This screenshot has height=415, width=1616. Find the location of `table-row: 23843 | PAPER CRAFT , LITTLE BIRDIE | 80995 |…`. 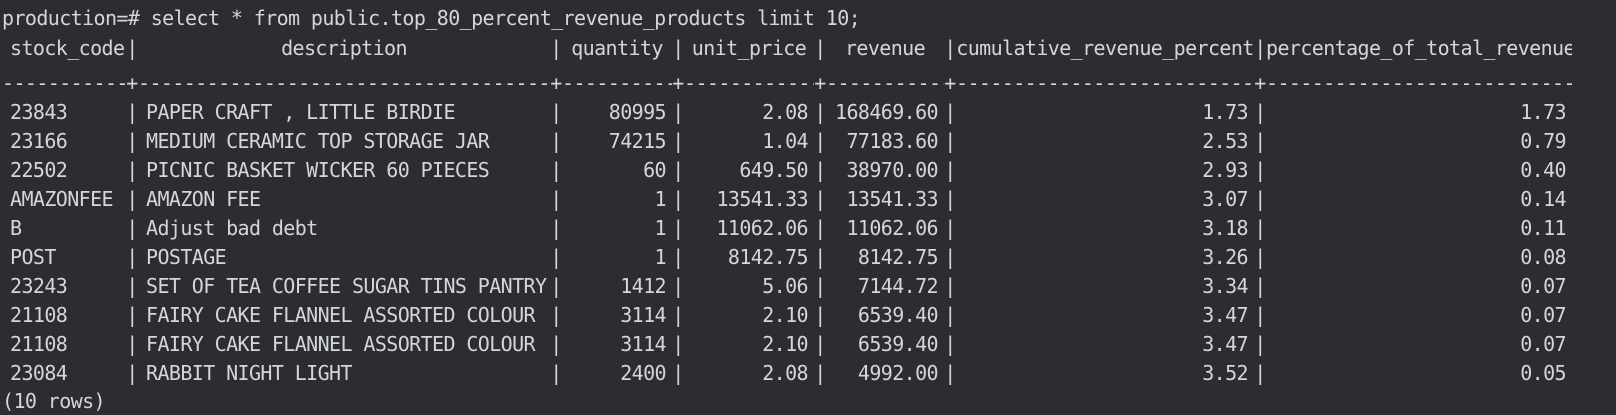

table-row: 23843 | PAPER CRAFT , LITTLE BIRDIE | 80995 |… is located at coordinates (809, 111).